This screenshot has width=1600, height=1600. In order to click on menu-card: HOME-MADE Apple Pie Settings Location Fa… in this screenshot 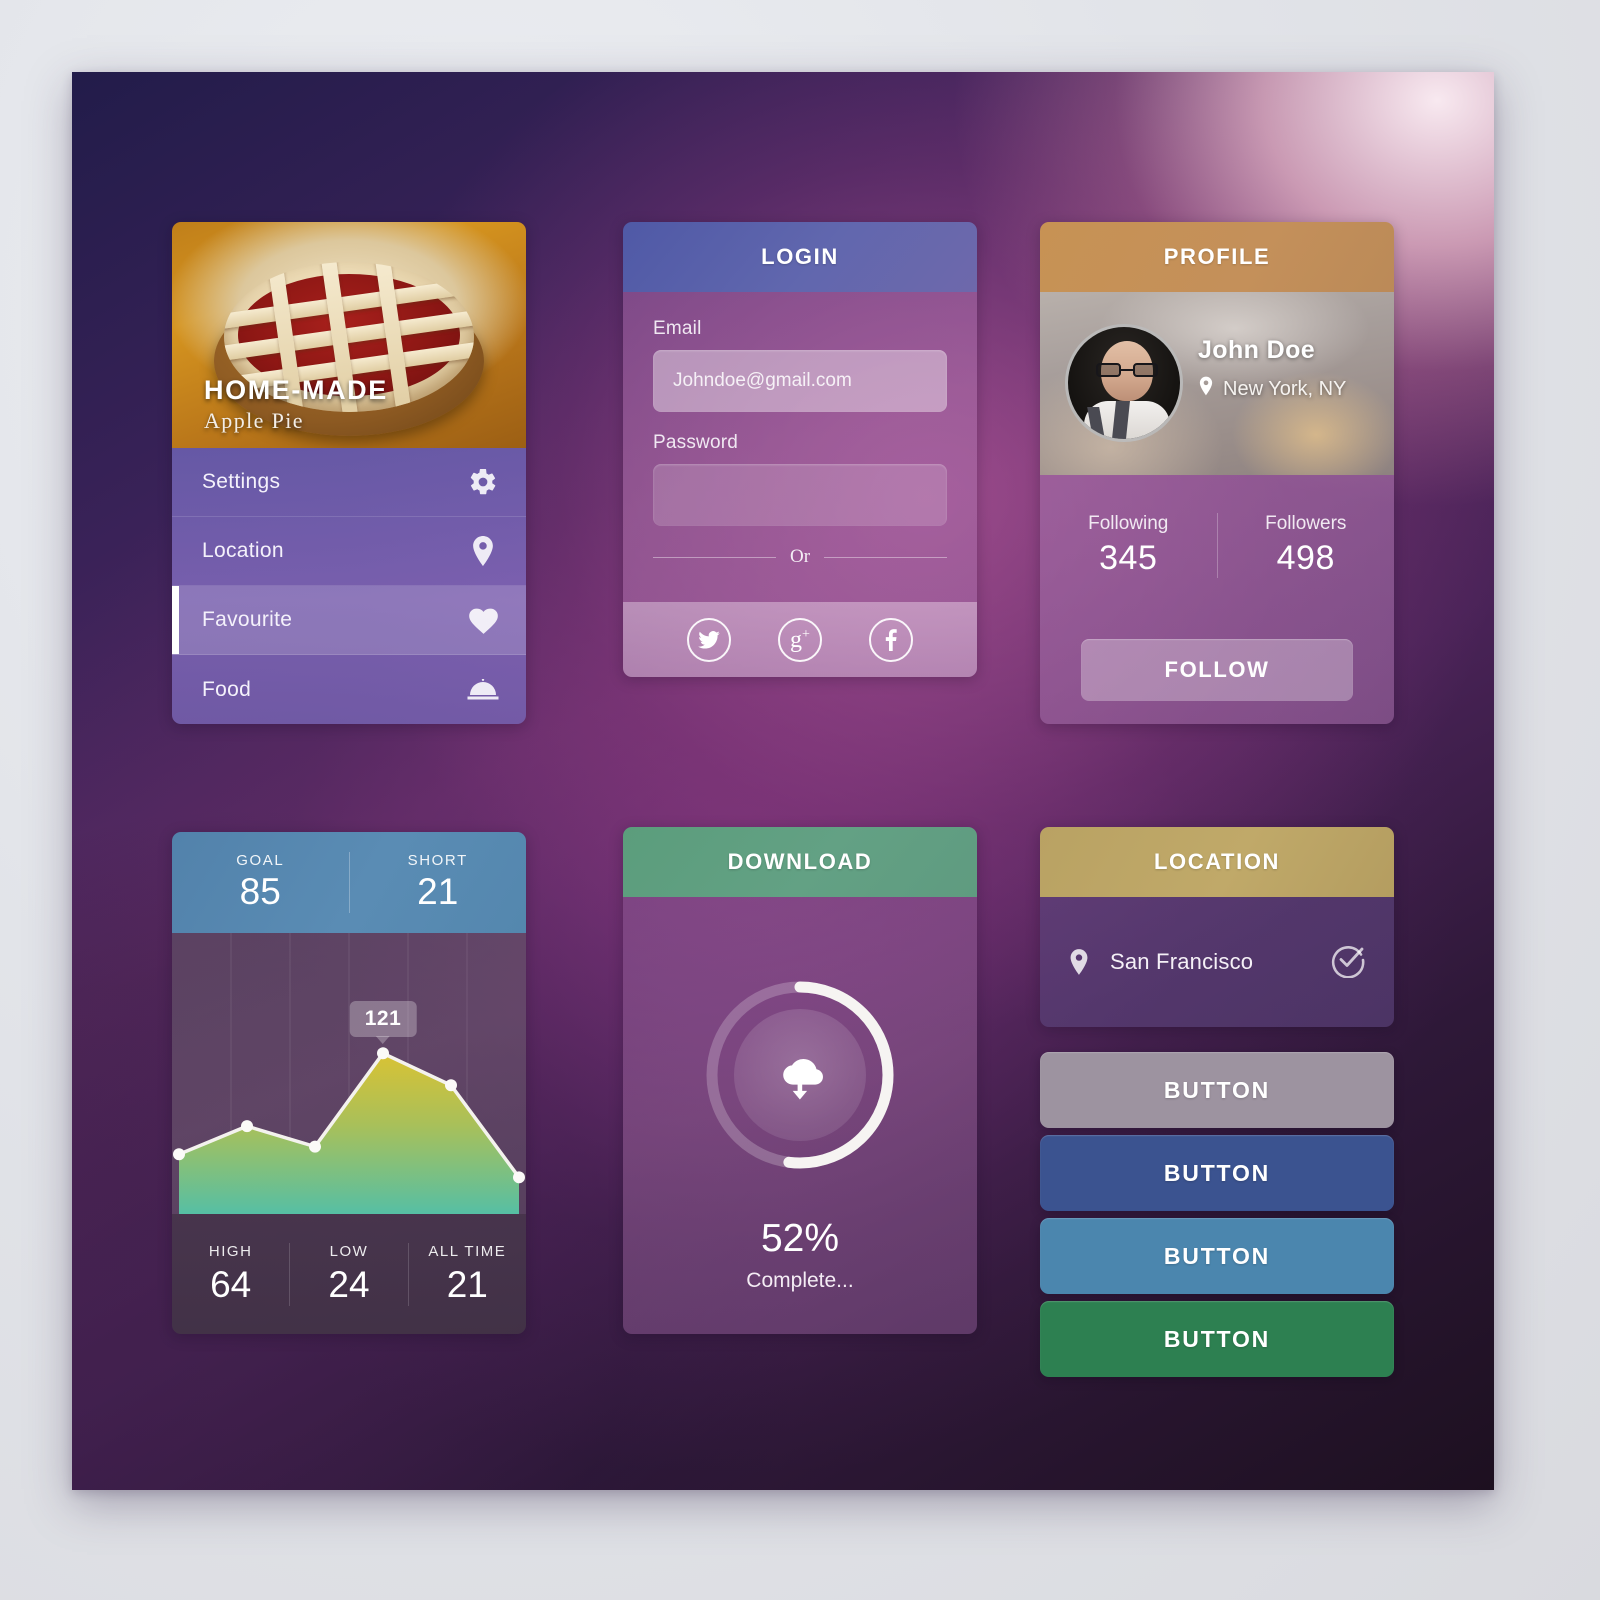, I will do `click(349, 473)`.